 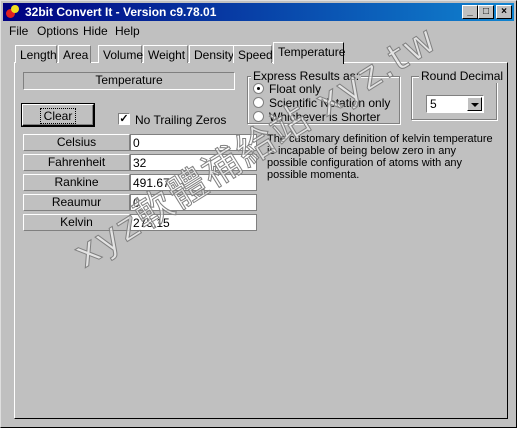 What do you see at coordinates (193, 162) in the screenshot?
I see `fahrenheit-input` at bounding box center [193, 162].